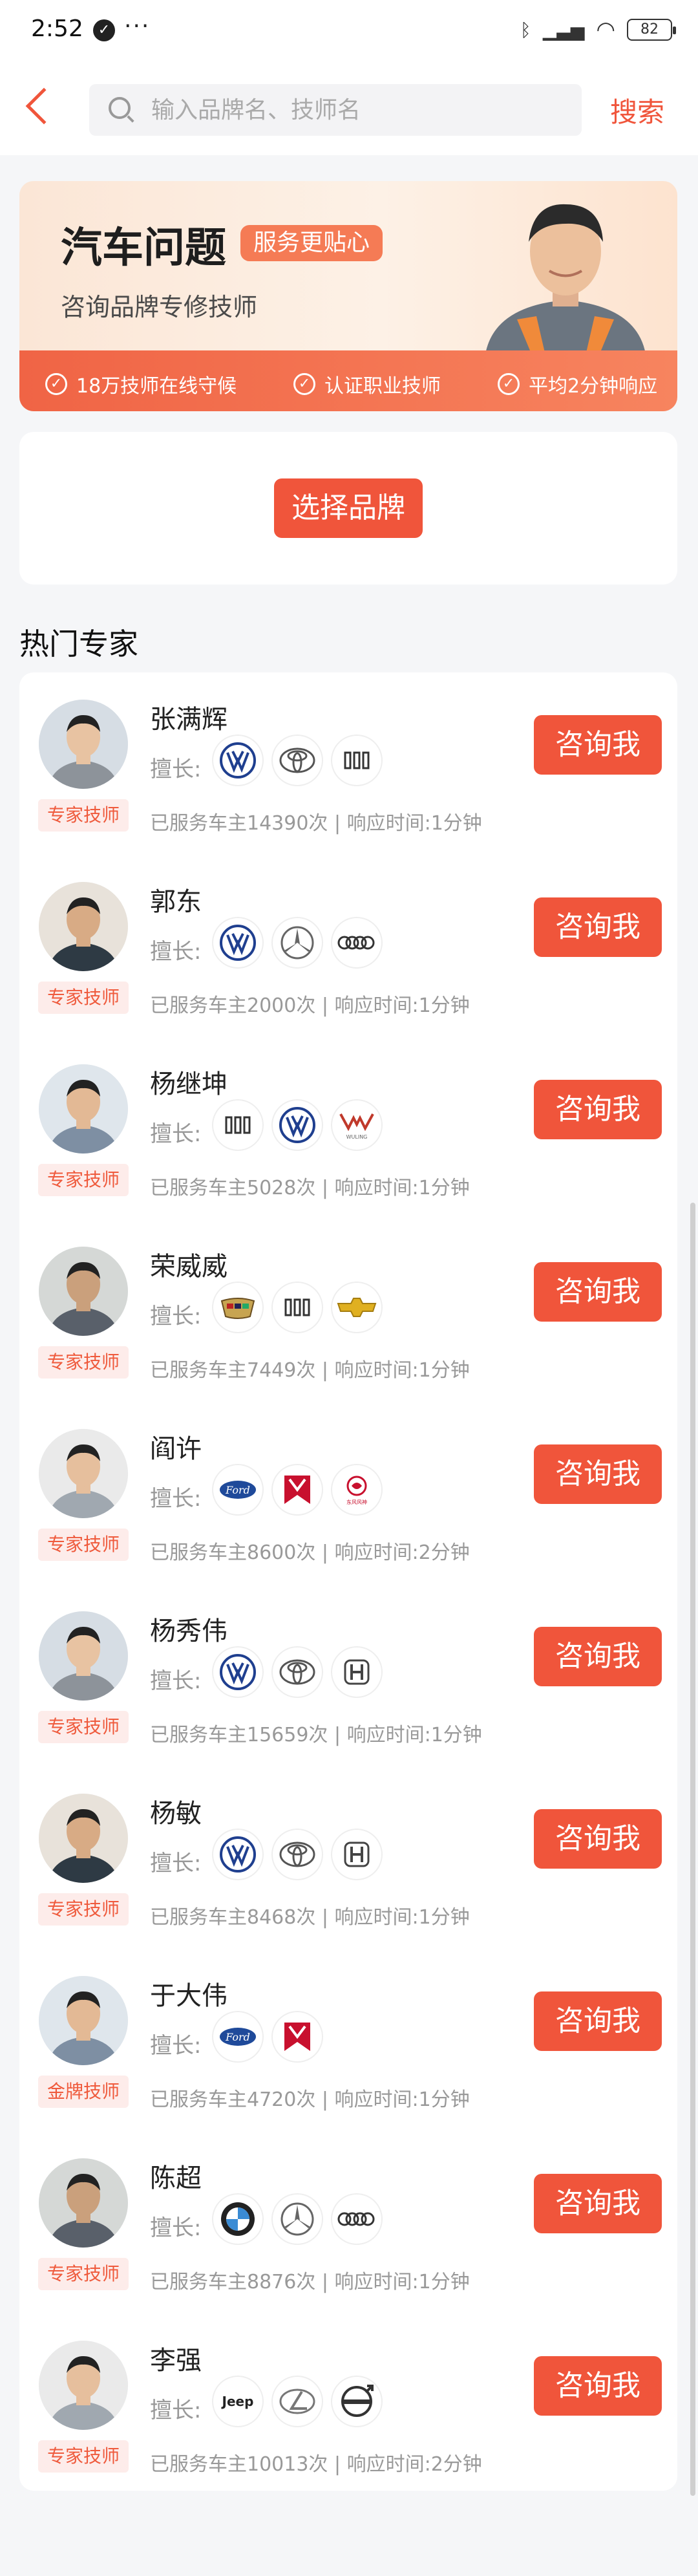 This screenshot has height=2576, width=698. Describe the element at coordinates (159, 307) in the screenshot. I see `banner-subtitle: 咨询品牌专修技师` at that location.